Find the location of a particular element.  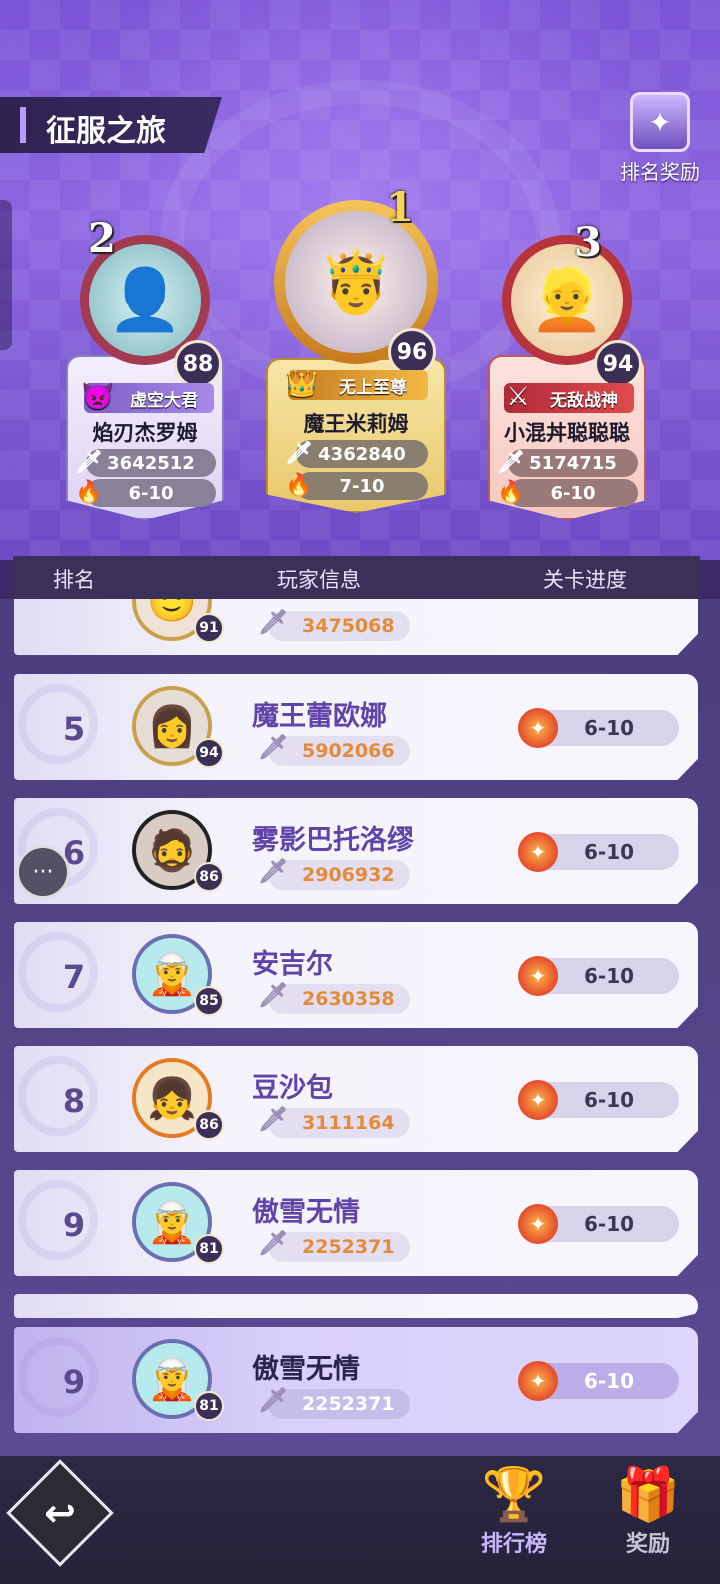

power-pill: 🗡 3642512 is located at coordinates (145, 463).